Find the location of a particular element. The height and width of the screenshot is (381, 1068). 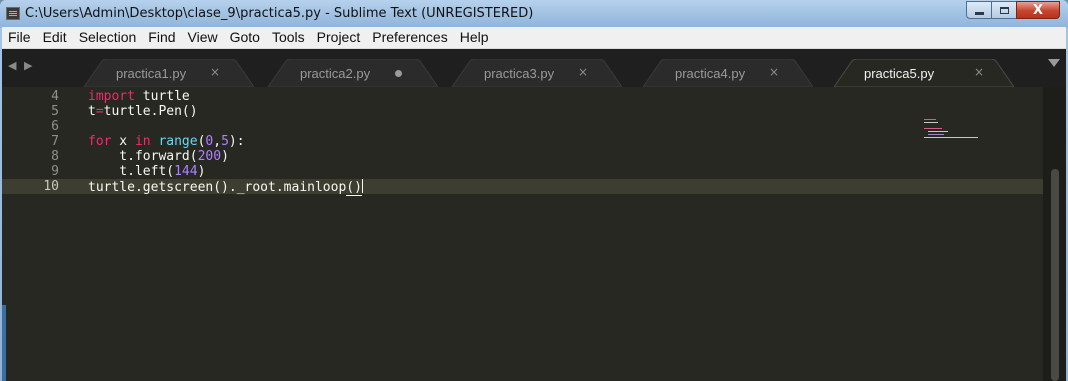

menu-project: Project is located at coordinates (339, 37).